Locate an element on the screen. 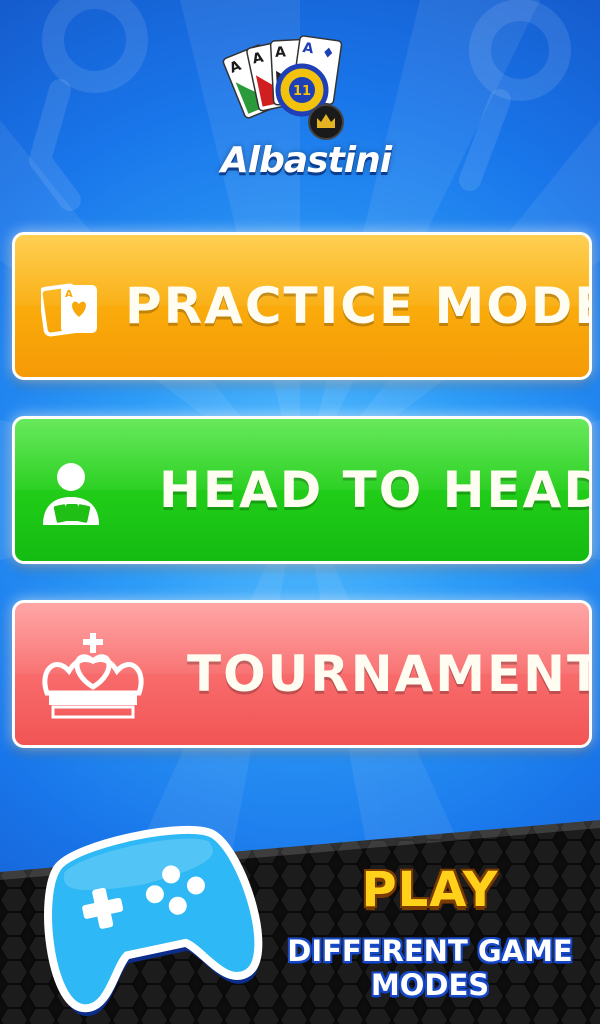 The height and width of the screenshot is (1024, 600). promo-subline: DIFFERENT GAME MODES is located at coordinates (430, 968).